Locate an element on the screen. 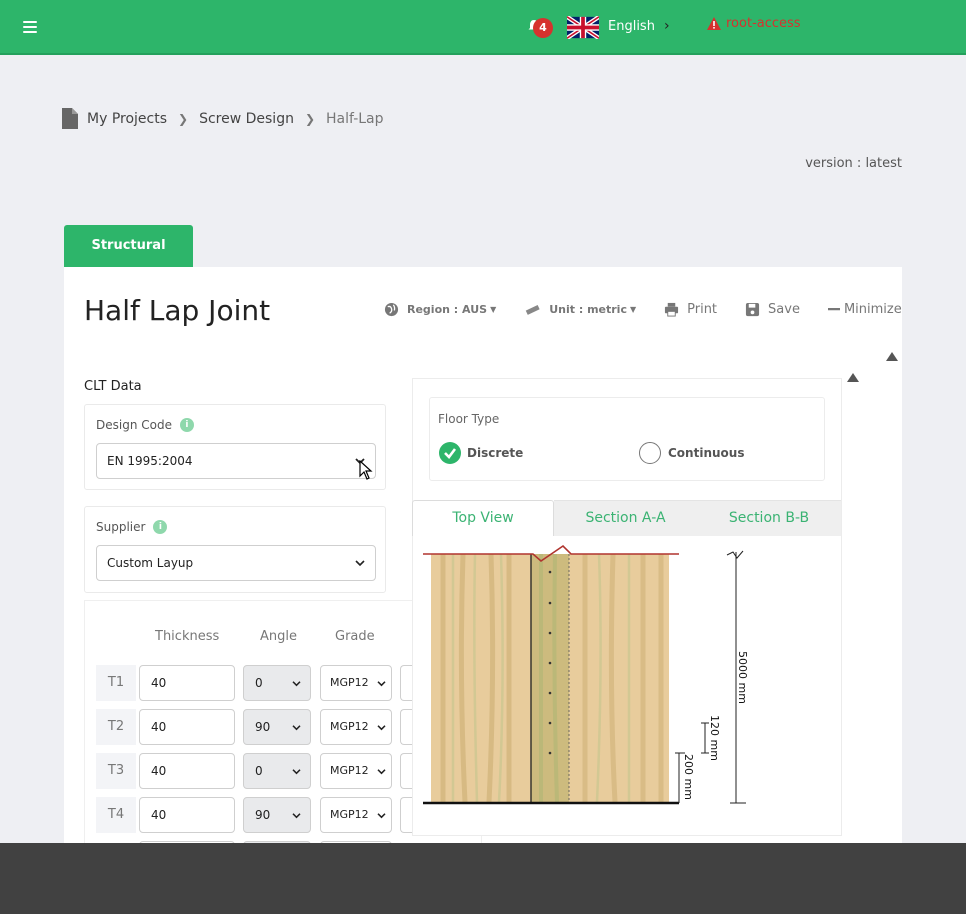 This screenshot has width=966, height=914. radio-continuous-label: Continuous is located at coordinates (706, 453).